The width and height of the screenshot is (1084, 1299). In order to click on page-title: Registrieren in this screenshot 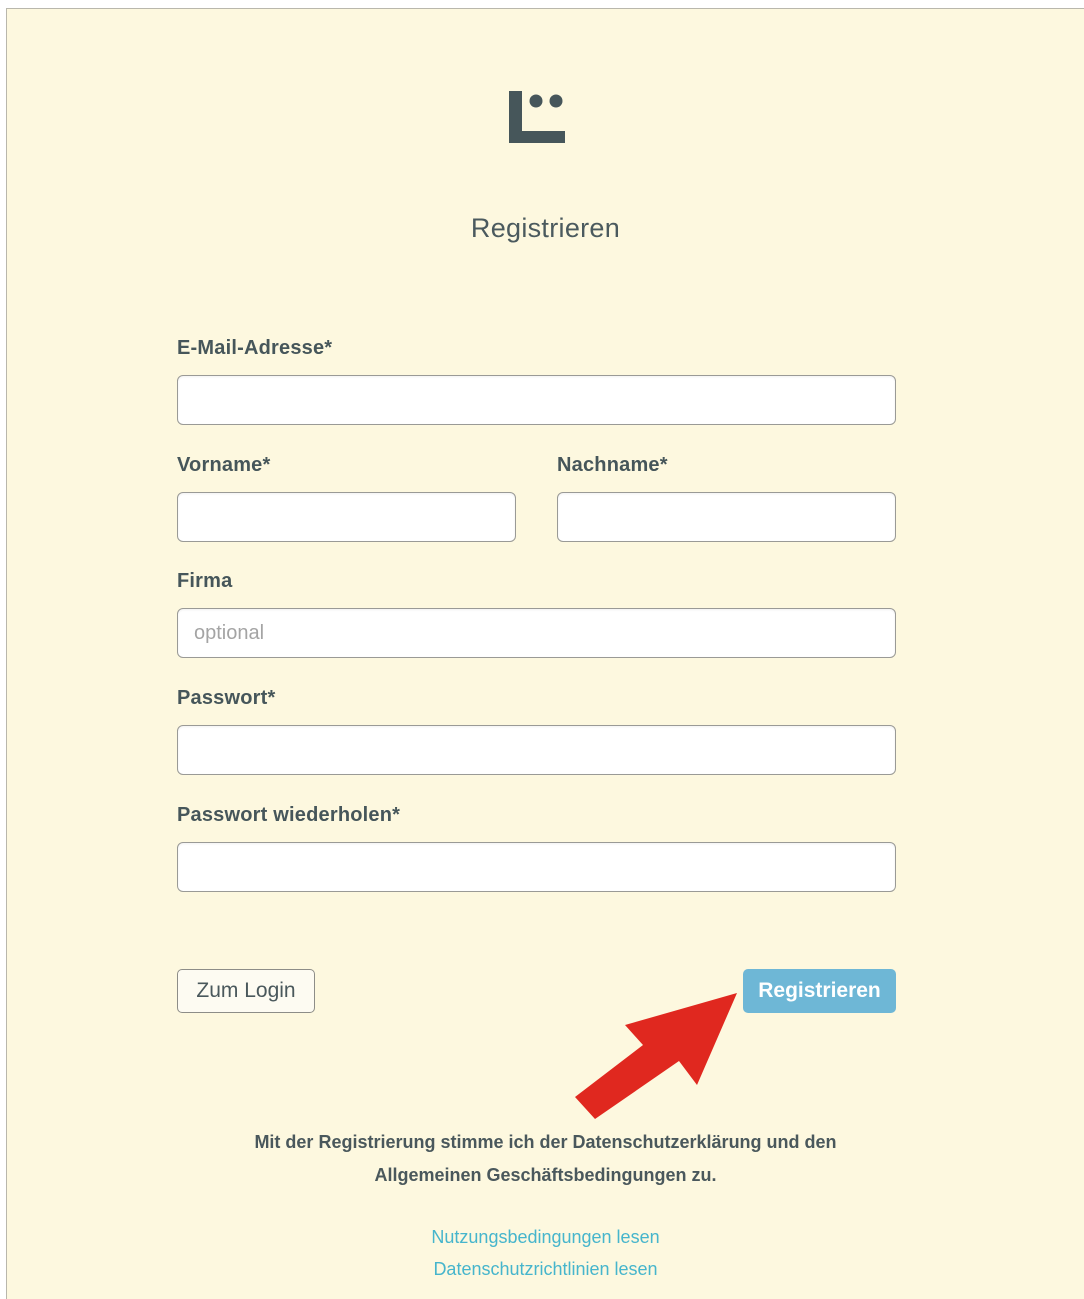, I will do `click(545, 228)`.